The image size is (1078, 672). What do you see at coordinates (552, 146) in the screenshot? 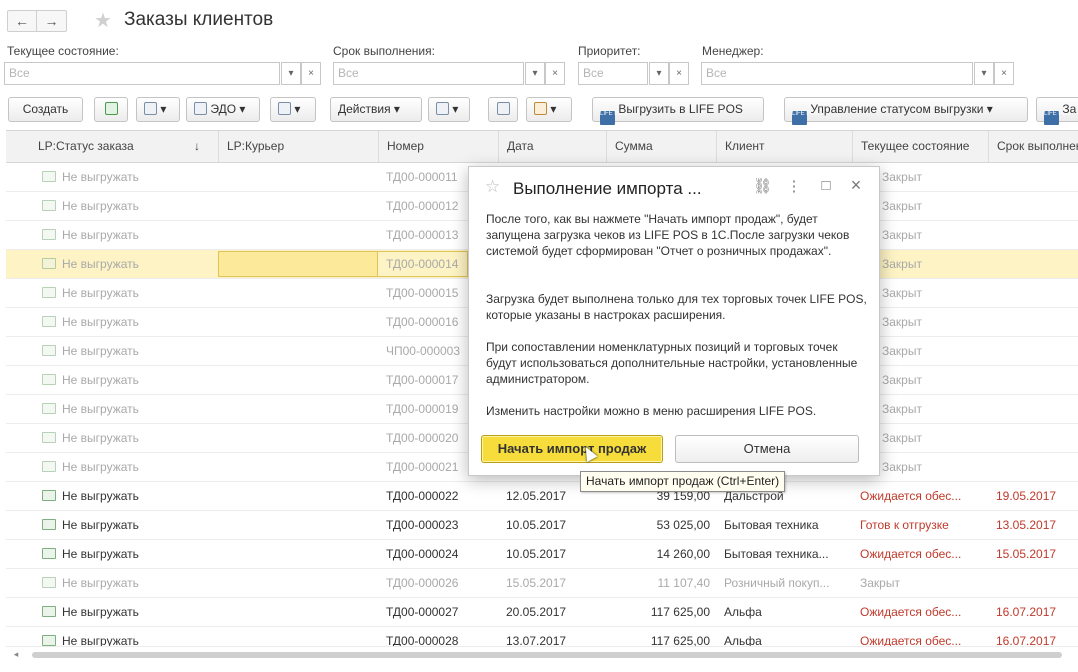
I see `col-date: Дата` at bounding box center [552, 146].